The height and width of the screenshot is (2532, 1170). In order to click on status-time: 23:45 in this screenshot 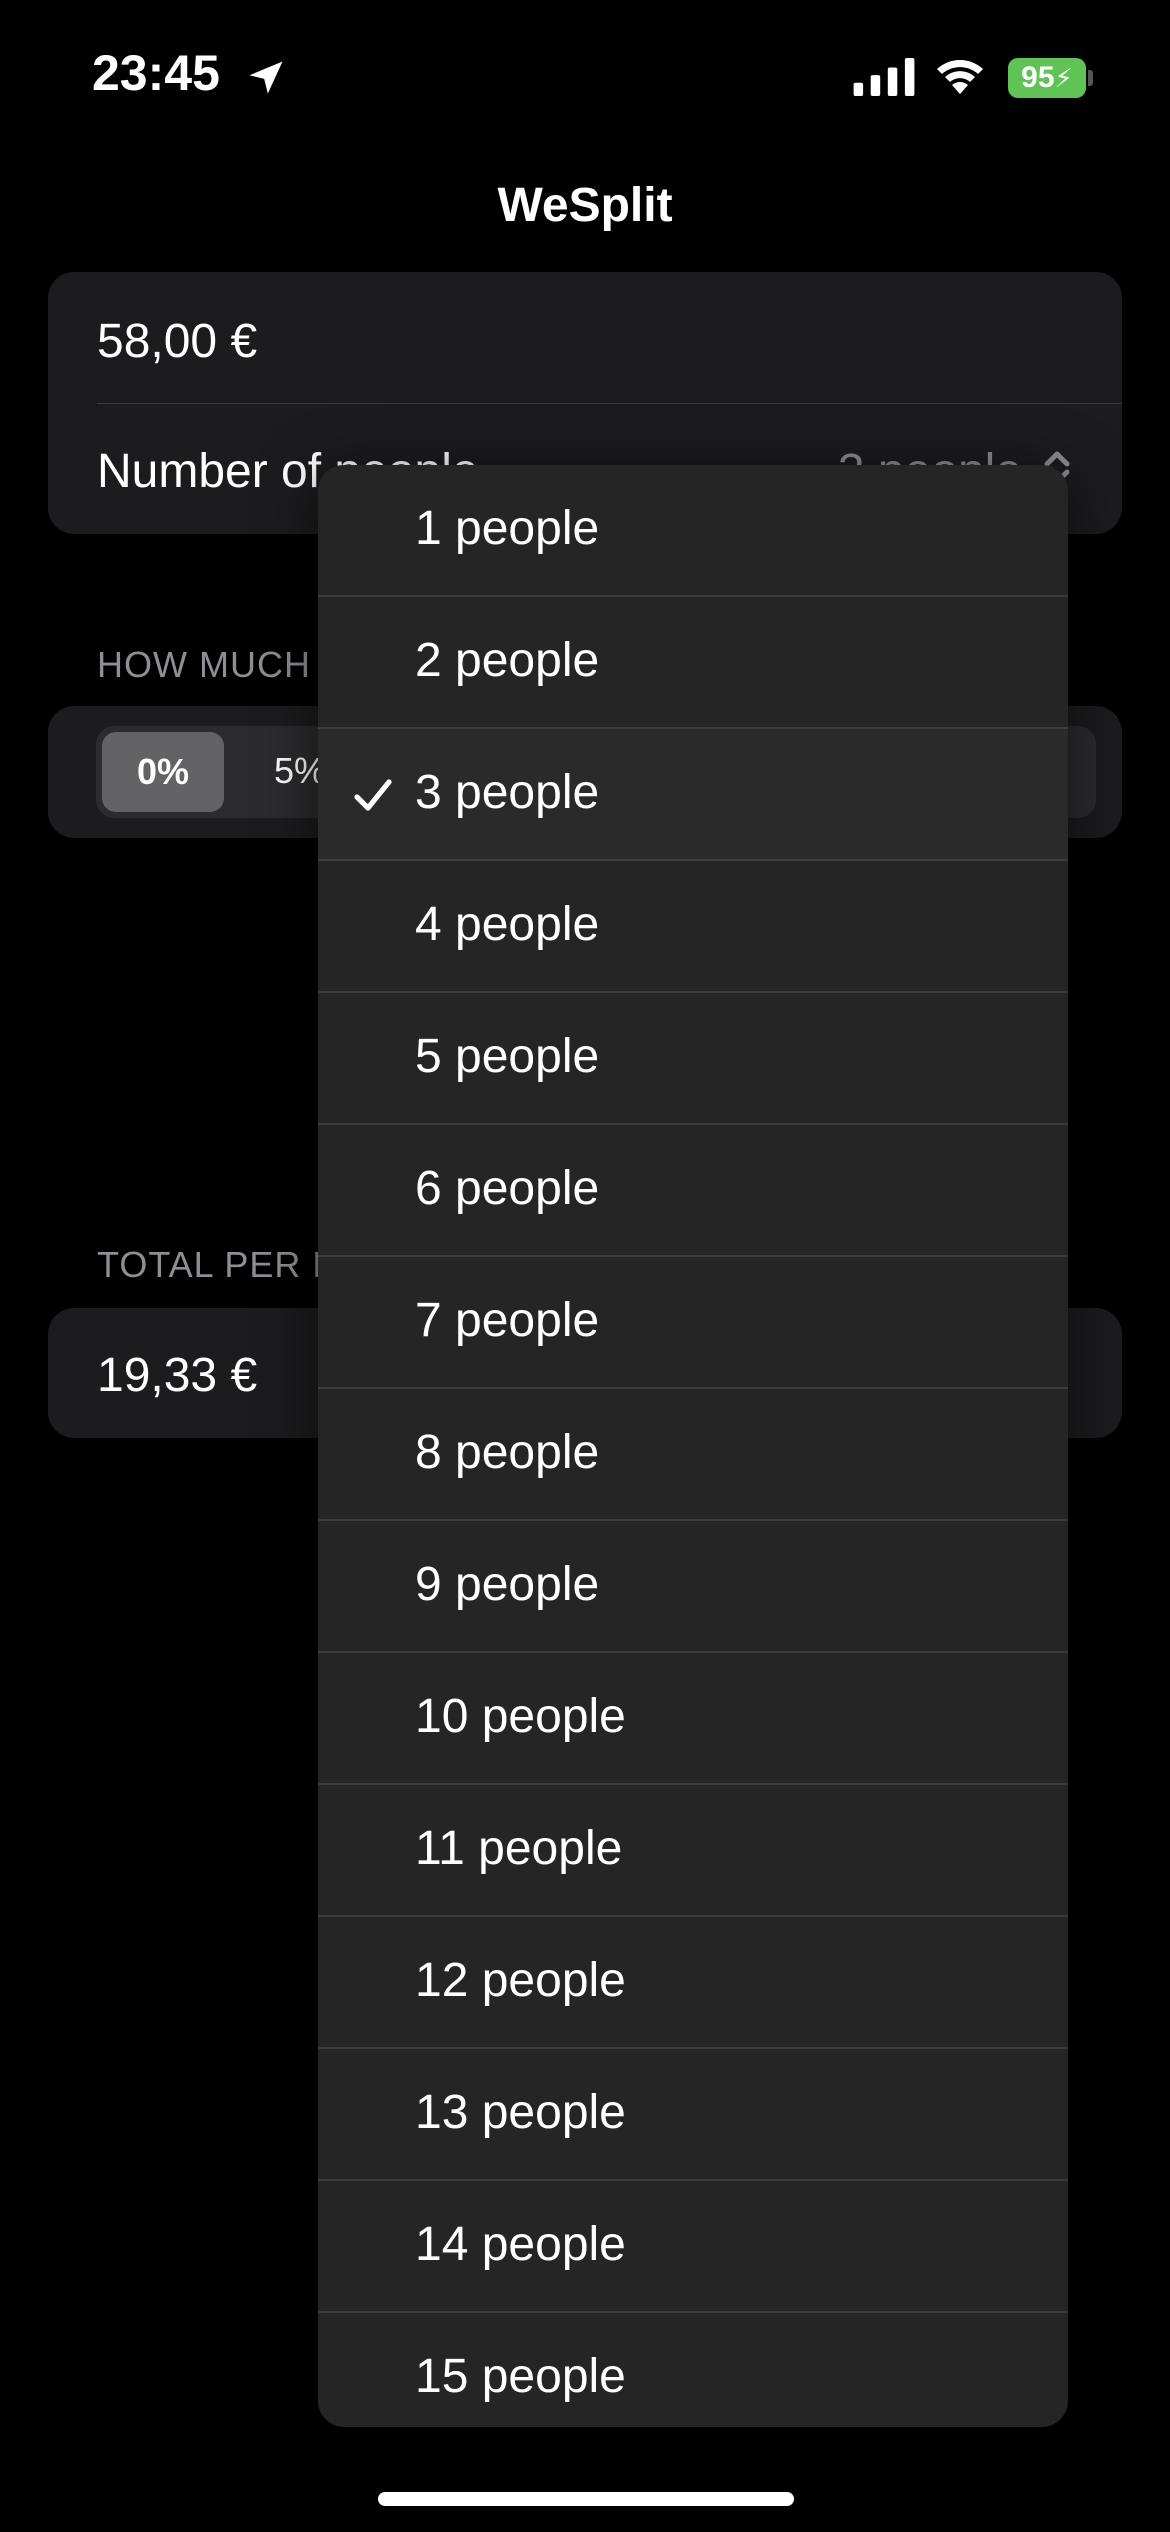, I will do `click(156, 73)`.